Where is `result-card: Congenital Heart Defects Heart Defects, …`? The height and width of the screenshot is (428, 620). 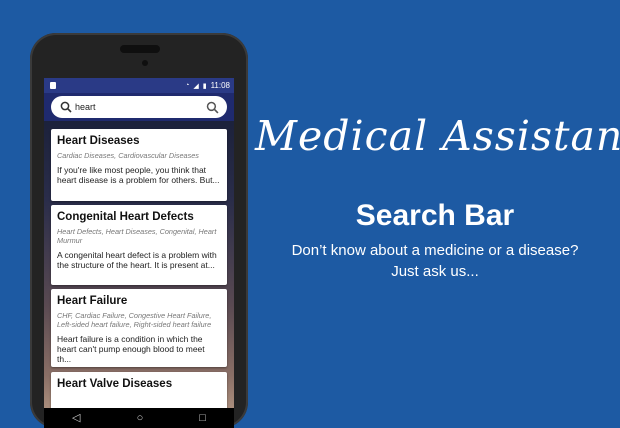 result-card: Congenital Heart Defects Heart Defects, … is located at coordinates (139, 245).